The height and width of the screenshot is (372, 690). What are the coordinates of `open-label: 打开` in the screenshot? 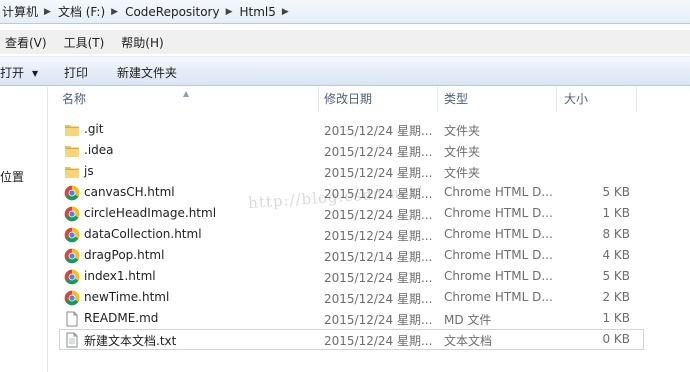 It's located at (12, 73).